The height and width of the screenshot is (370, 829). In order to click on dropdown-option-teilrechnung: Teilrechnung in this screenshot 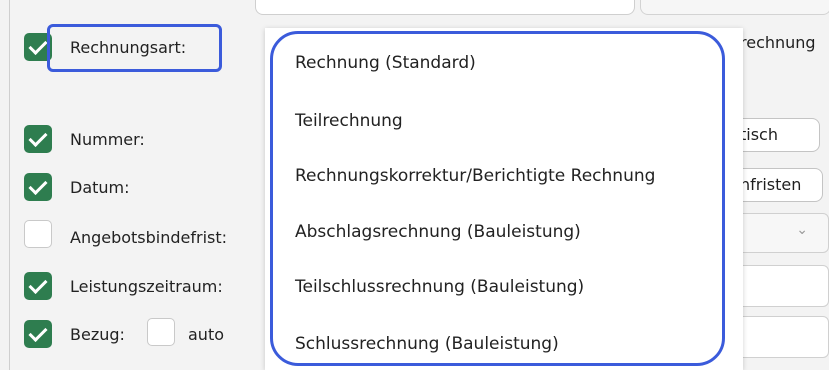, I will do `click(349, 121)`.